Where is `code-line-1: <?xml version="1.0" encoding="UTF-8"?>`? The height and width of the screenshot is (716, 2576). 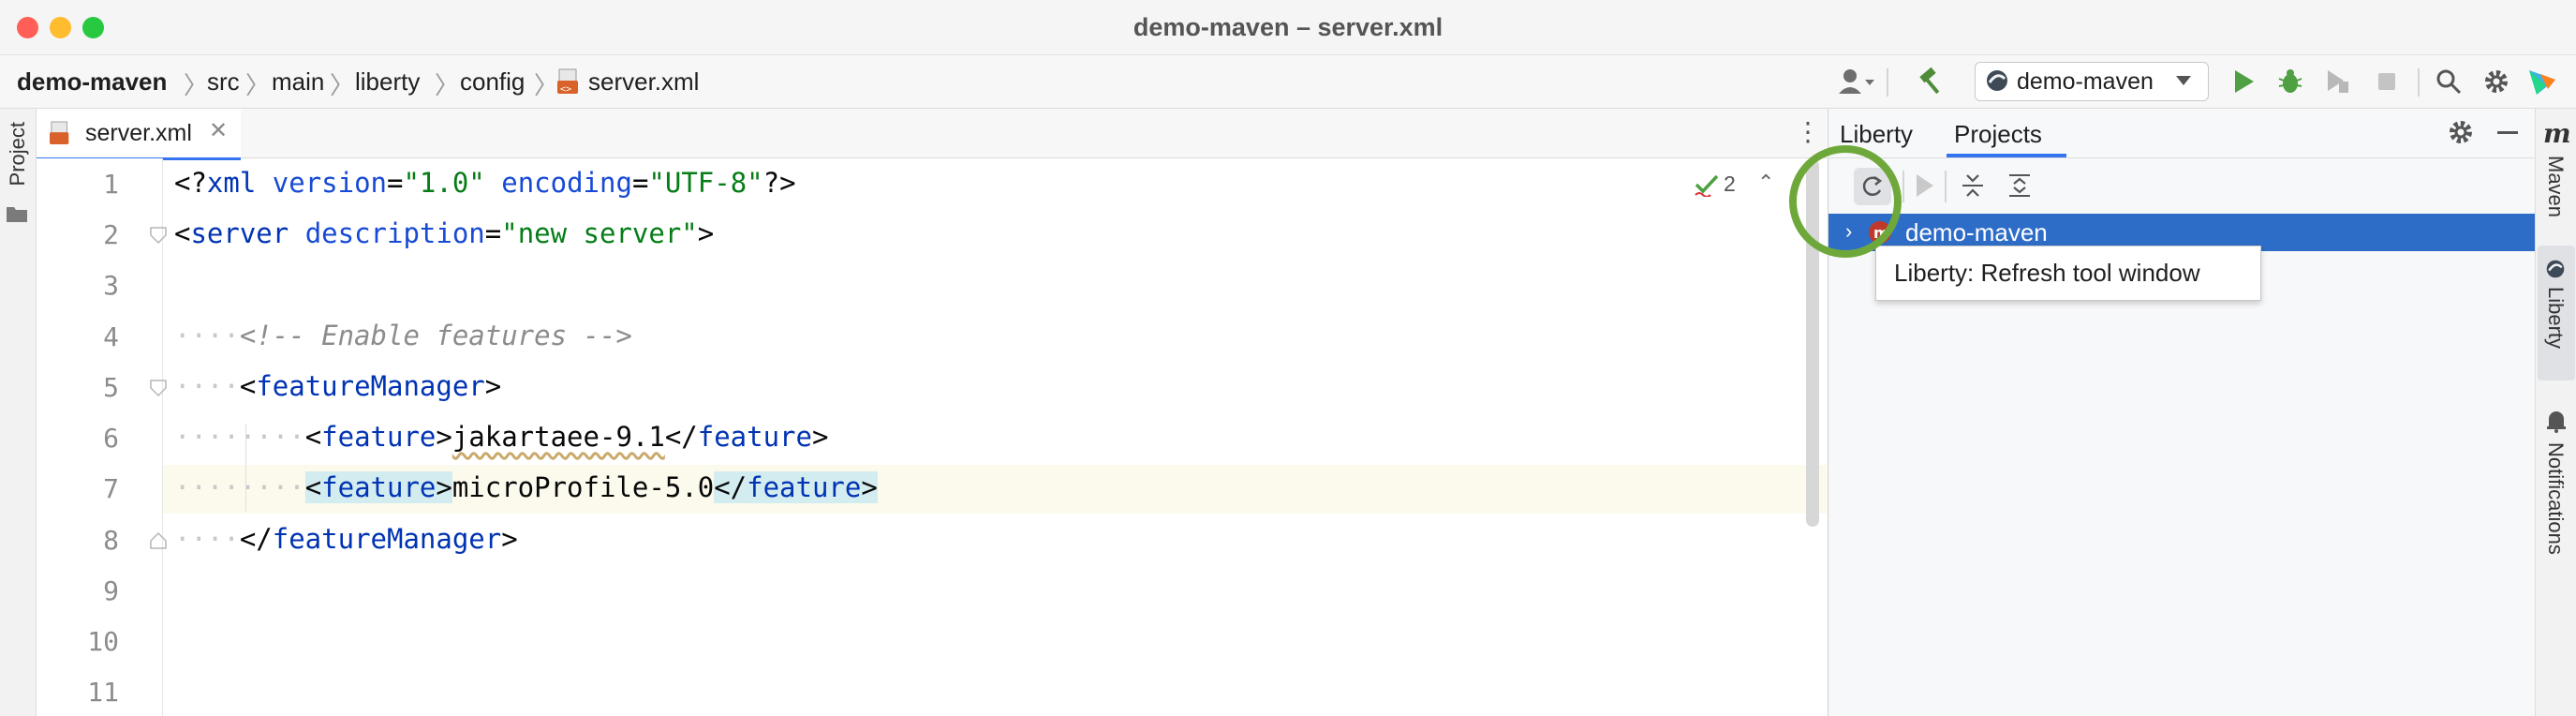 code-line-1: <?xml version="1.0" encoding="UTF-8"?> is located at coordinates (485, 183).